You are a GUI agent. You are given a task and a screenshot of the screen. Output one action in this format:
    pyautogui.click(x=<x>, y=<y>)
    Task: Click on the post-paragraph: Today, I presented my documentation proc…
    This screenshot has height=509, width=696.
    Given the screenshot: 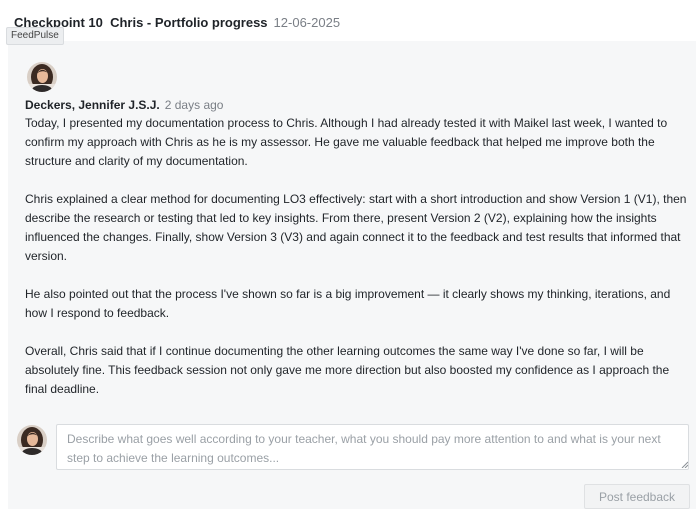 What is the action you would take?
    pyautogui.click(x=346, y=142)
    